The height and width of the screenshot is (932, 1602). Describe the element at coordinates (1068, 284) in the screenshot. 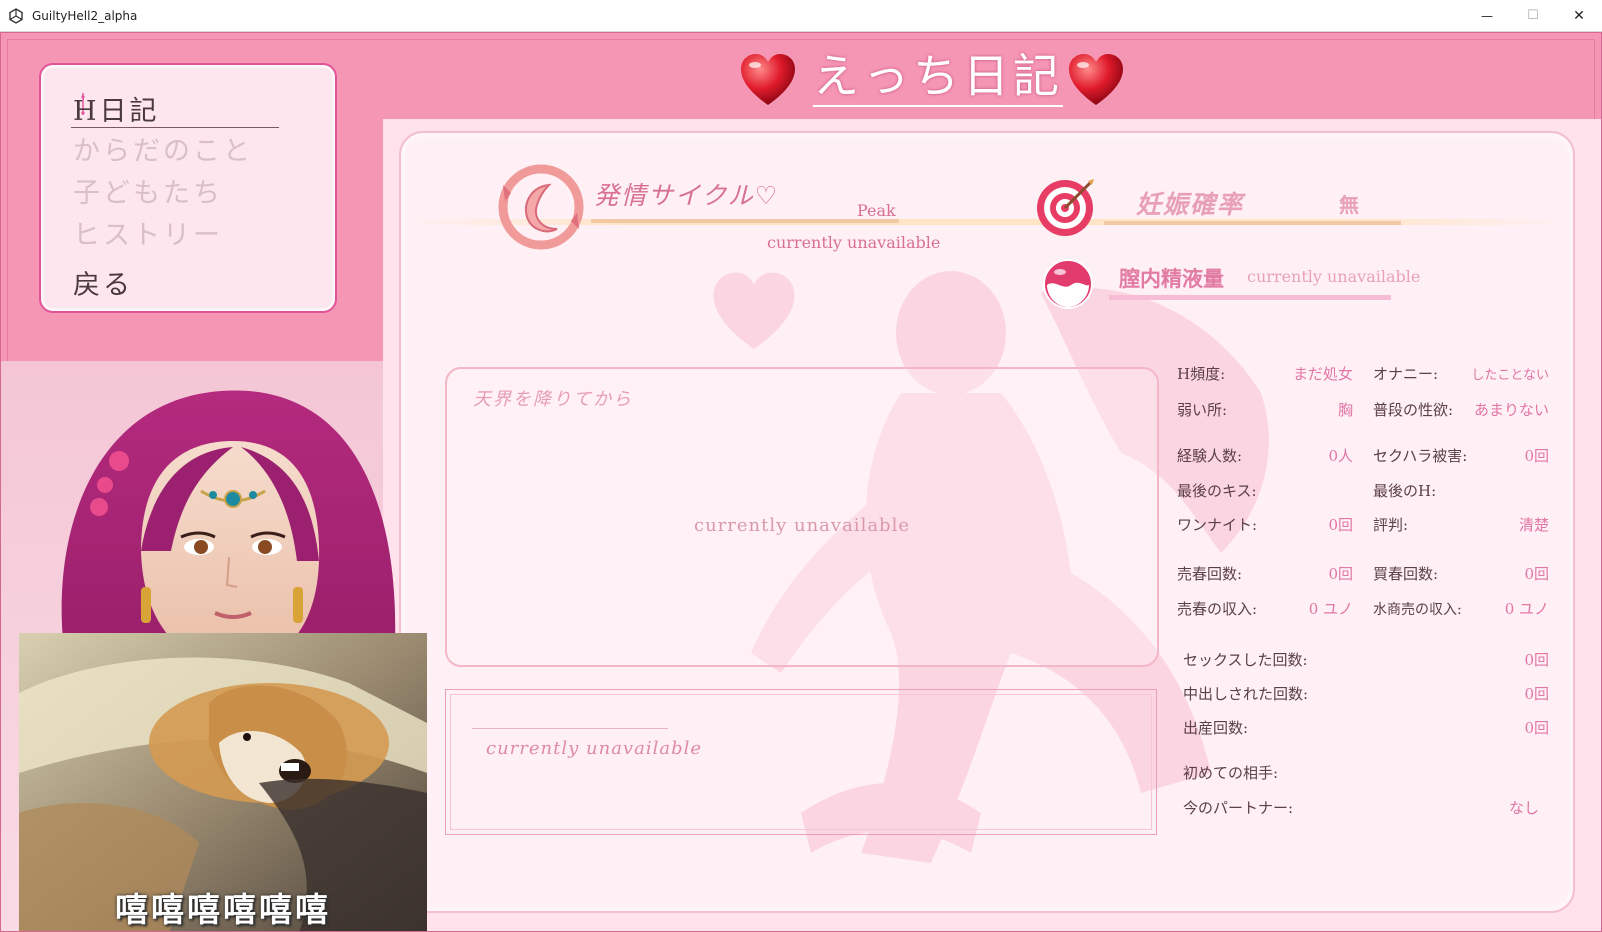

I see `semen-drop-icon` at that location.